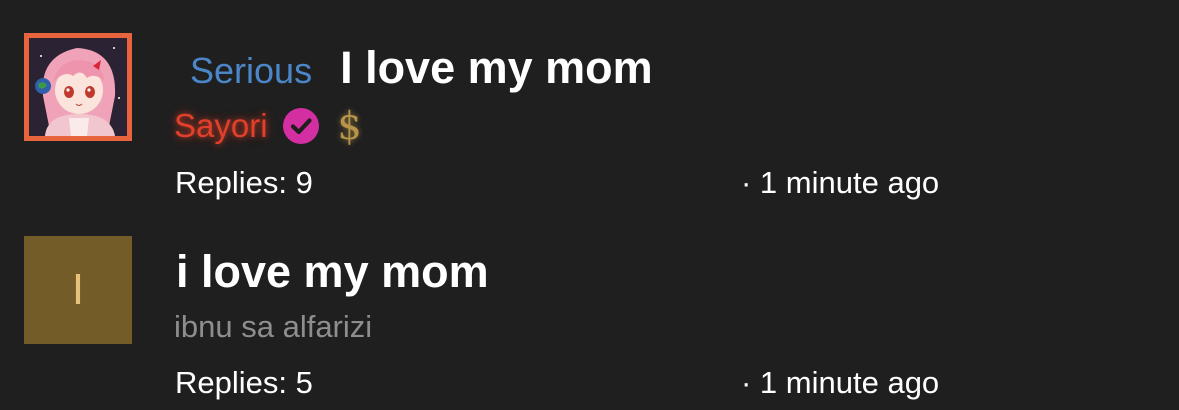  I want to click on flair-tag: Serious, so click(251, 71).